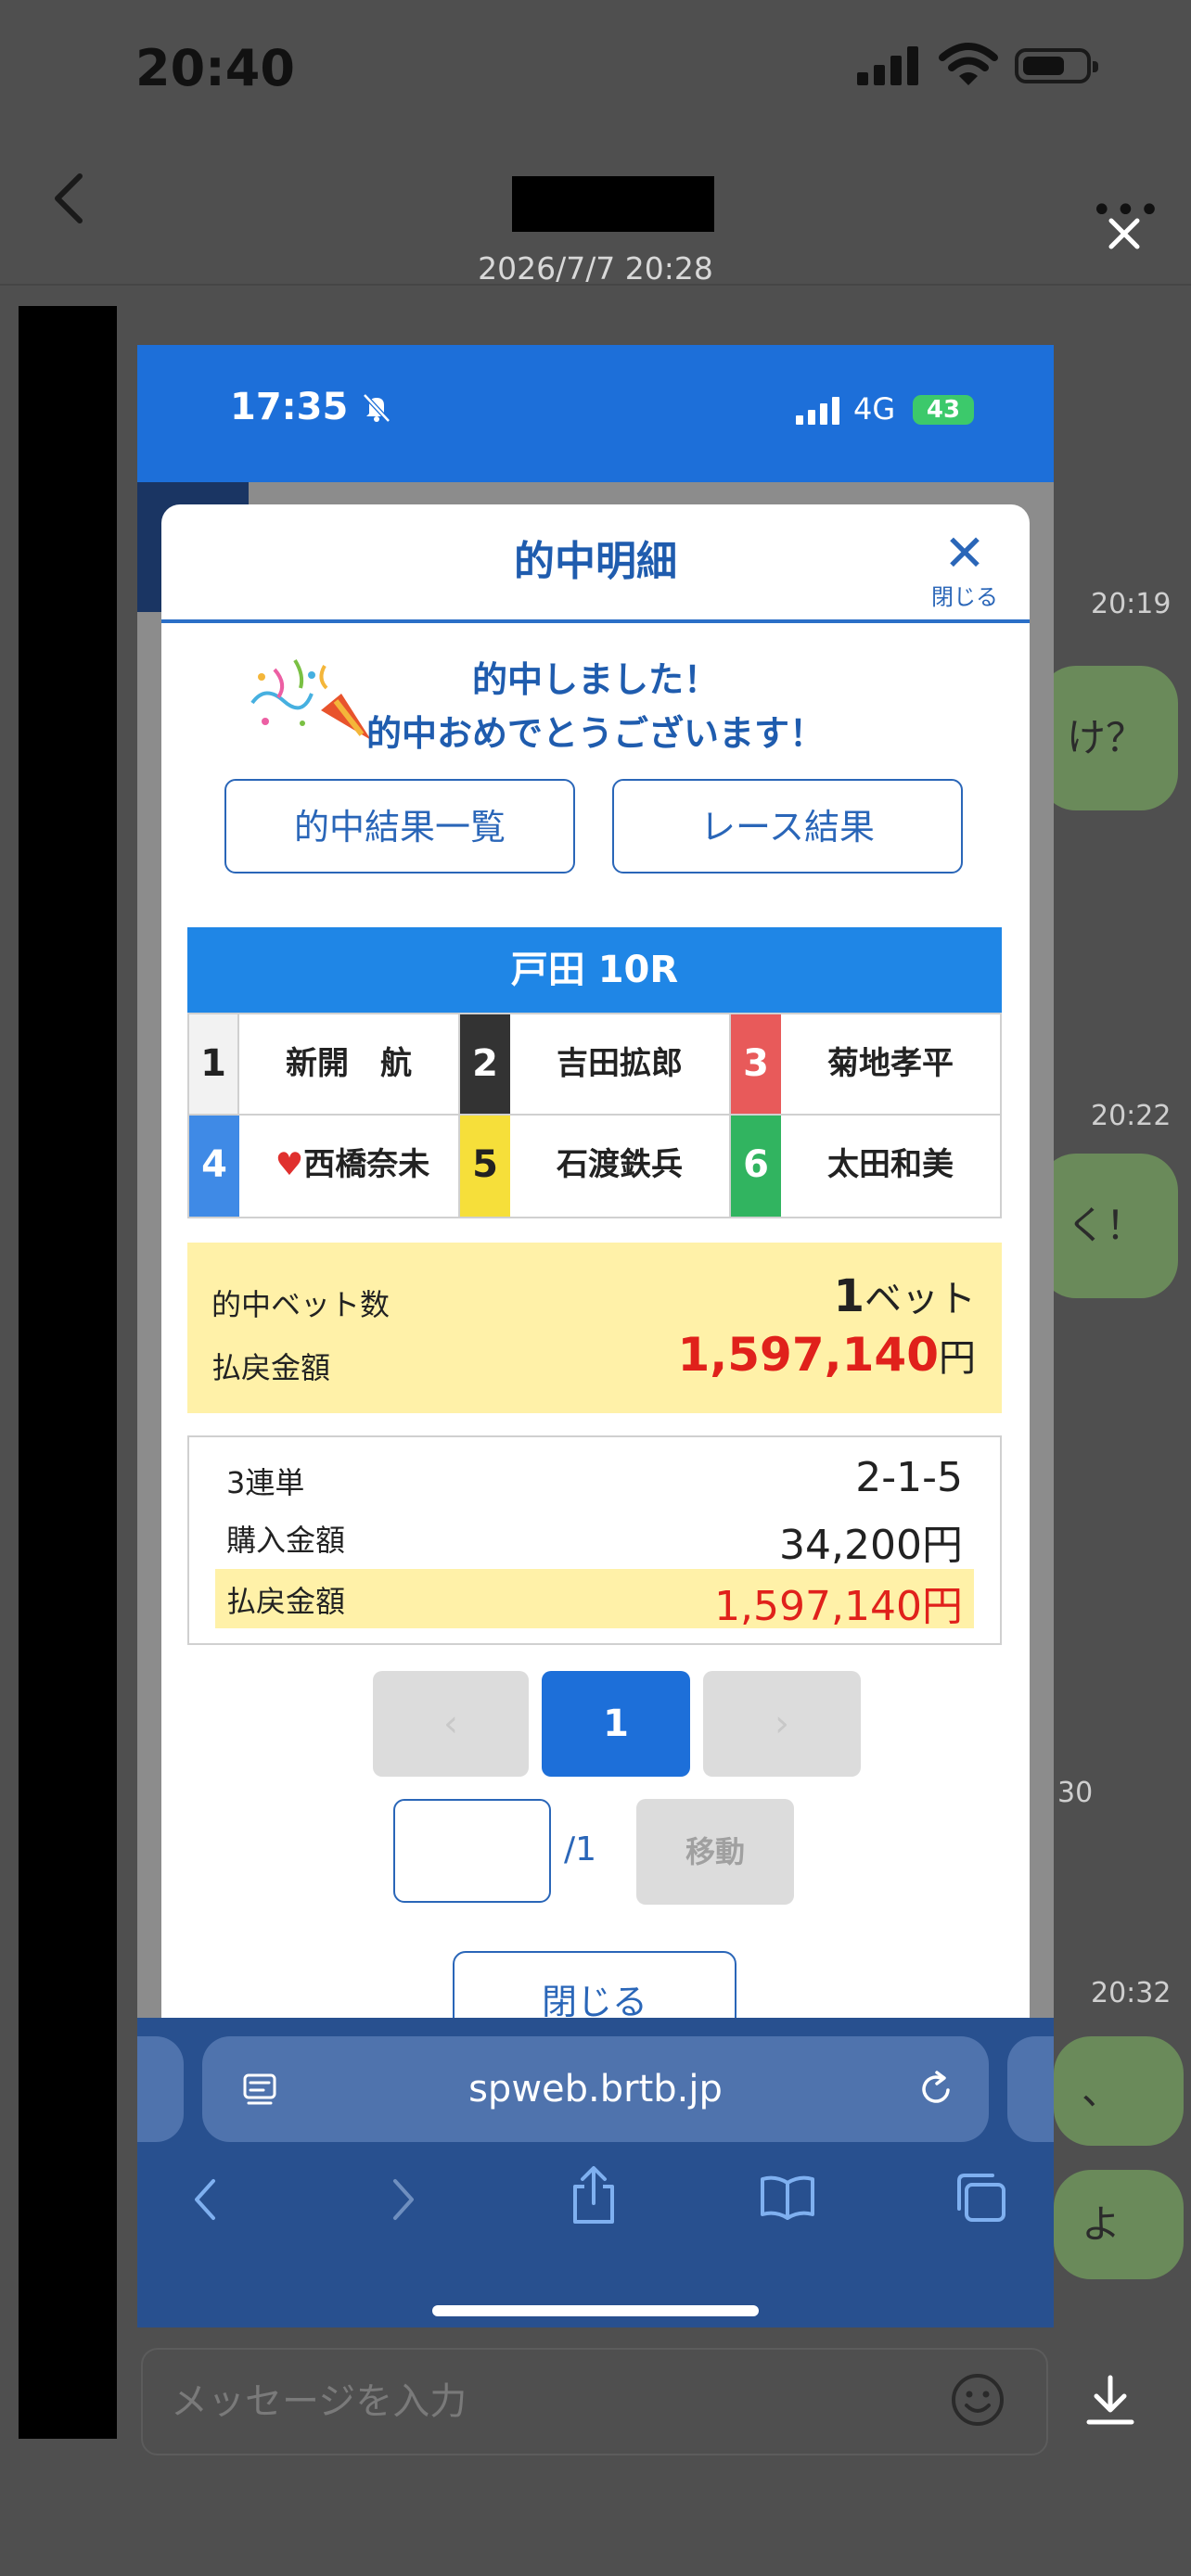  Describe the element at coordinates (214, 1064) in the screenshot. I see `racer-number: 1` at that location.